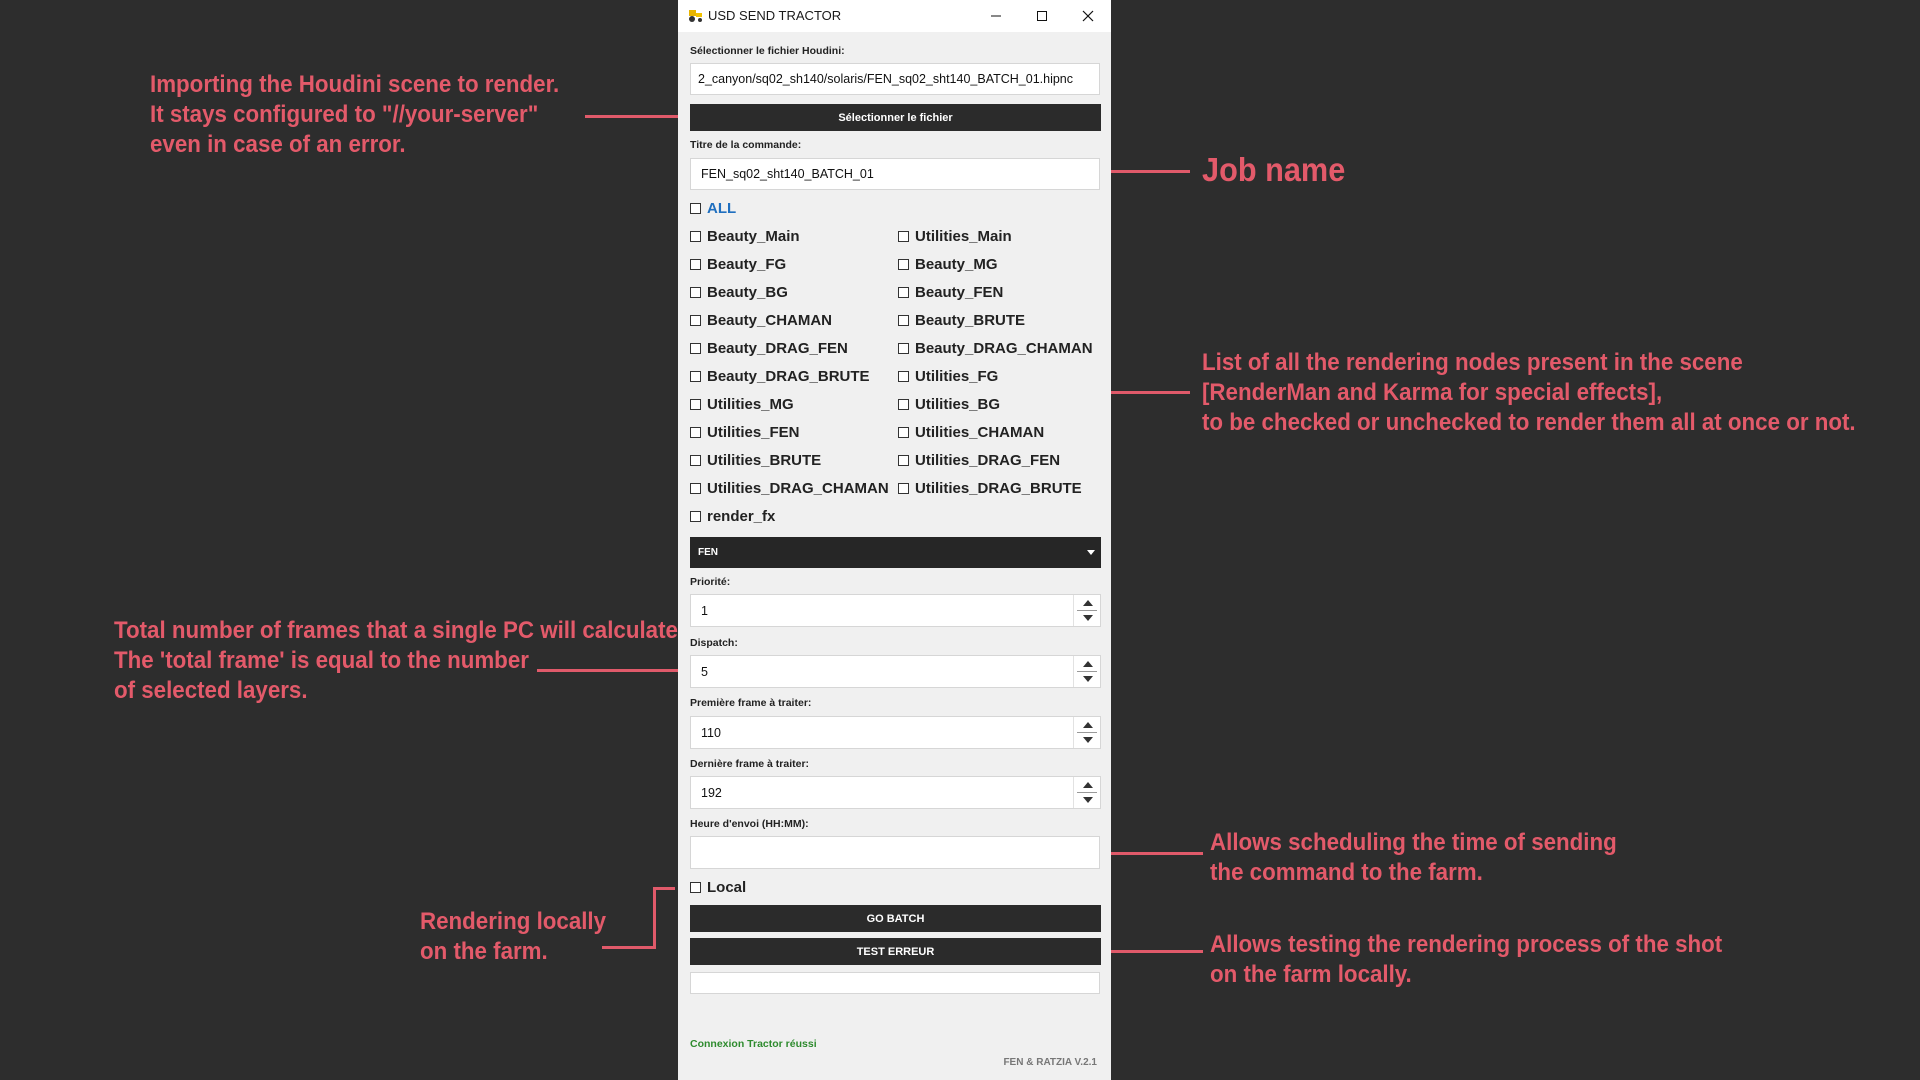  I want to click on checkbox-label: Beauty_BG, so click(747, 292).